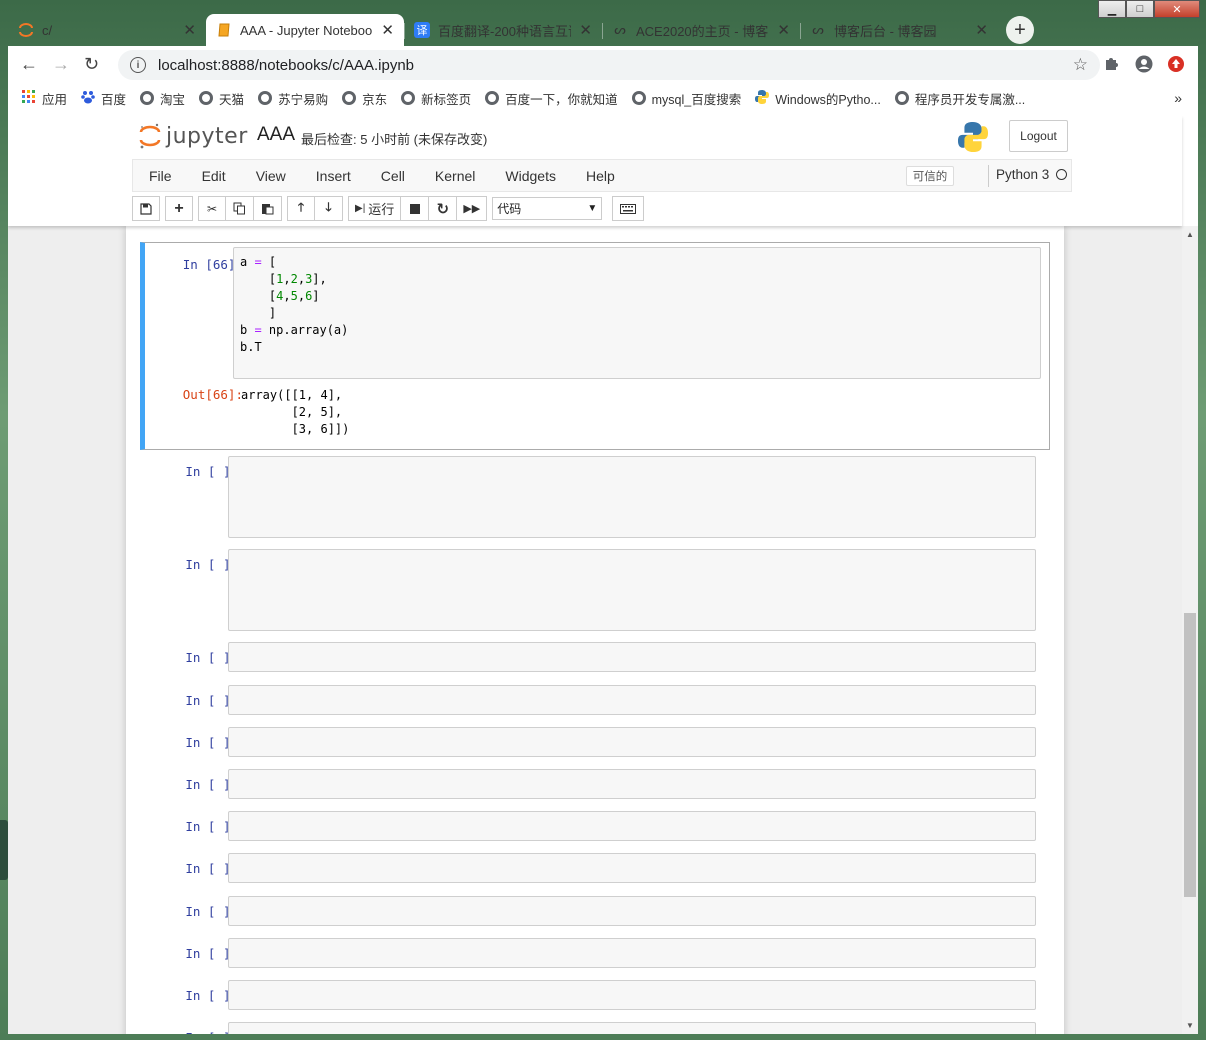 The height and width of the screenshot is (1040, 1206). Describe the element at coordinates (276, 135) in the screenshot. I see `notebook-name: AAA` at that location.